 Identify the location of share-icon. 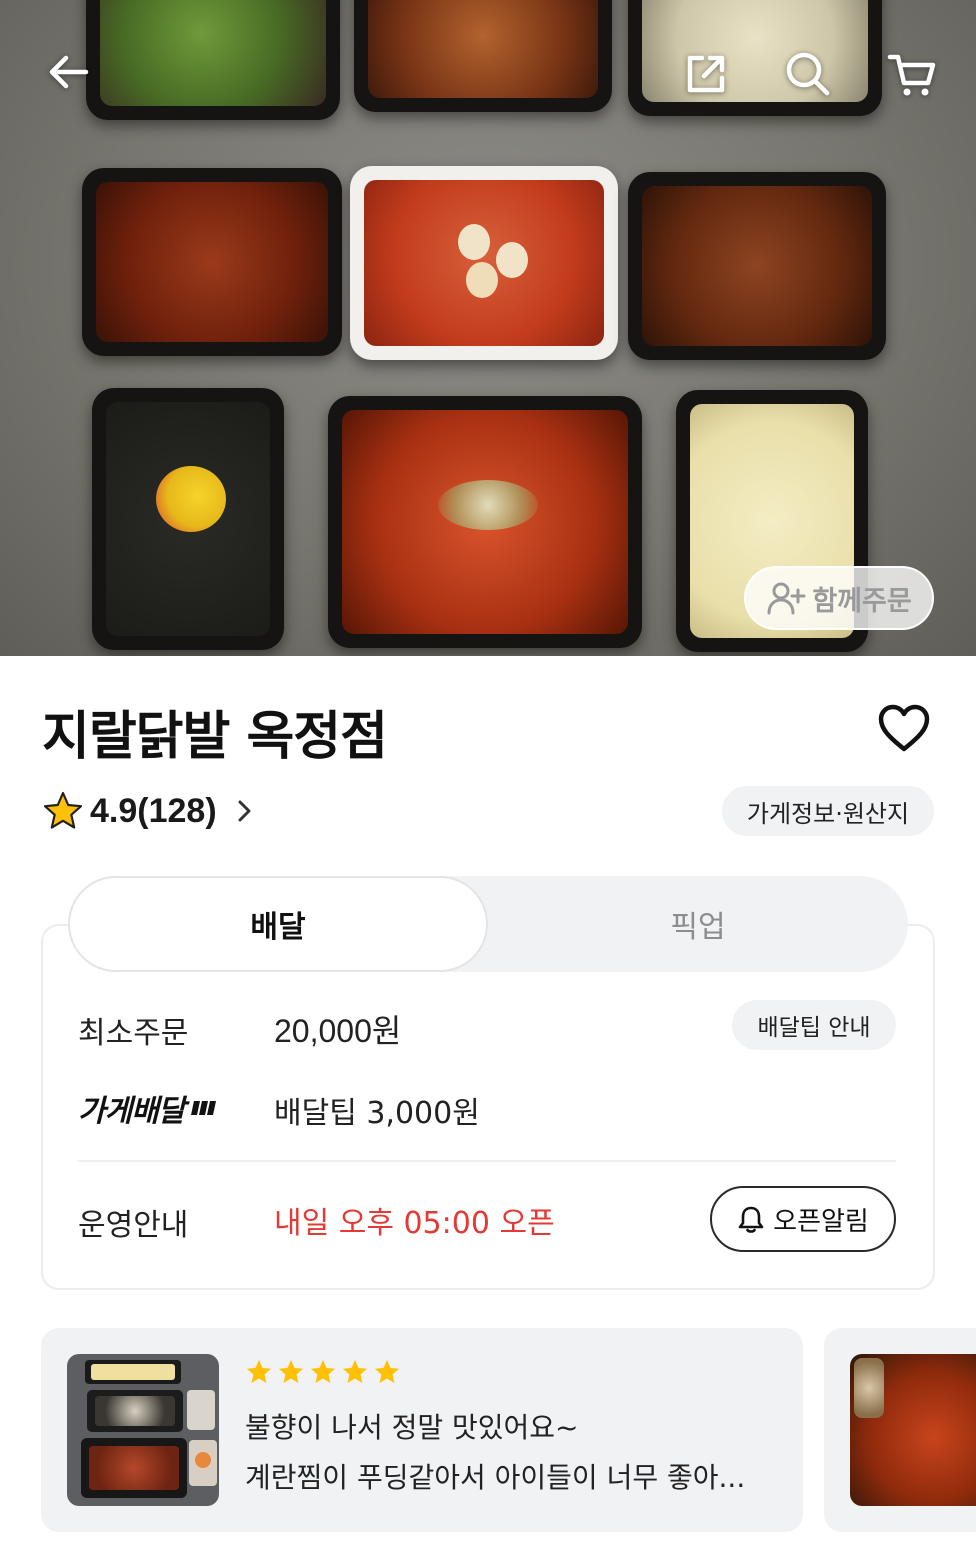
(706, 74).